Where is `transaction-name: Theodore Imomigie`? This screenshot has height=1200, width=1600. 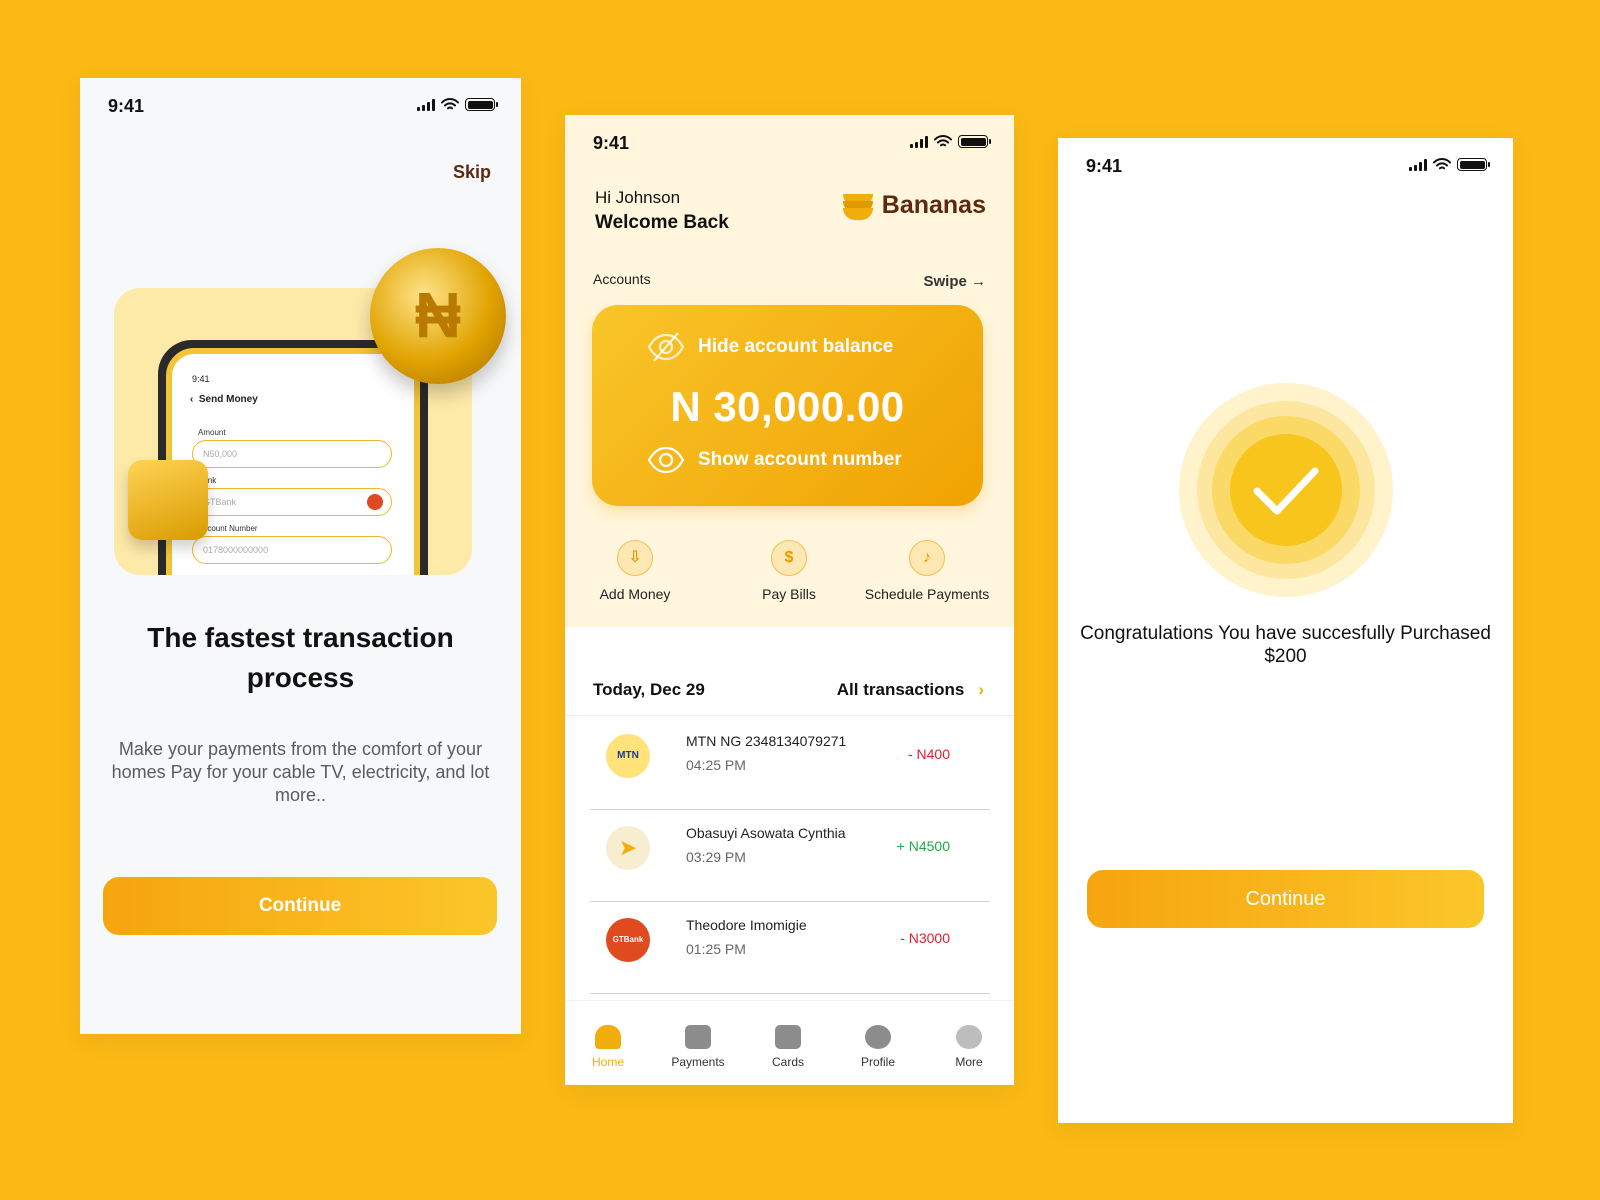
transaction-name: Theodore Imomigie is located at coordinates (746, 925).